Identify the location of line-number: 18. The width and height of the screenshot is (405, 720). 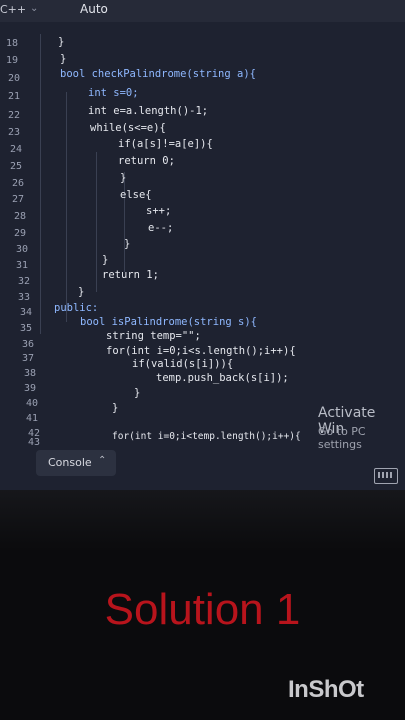
(11, 43).